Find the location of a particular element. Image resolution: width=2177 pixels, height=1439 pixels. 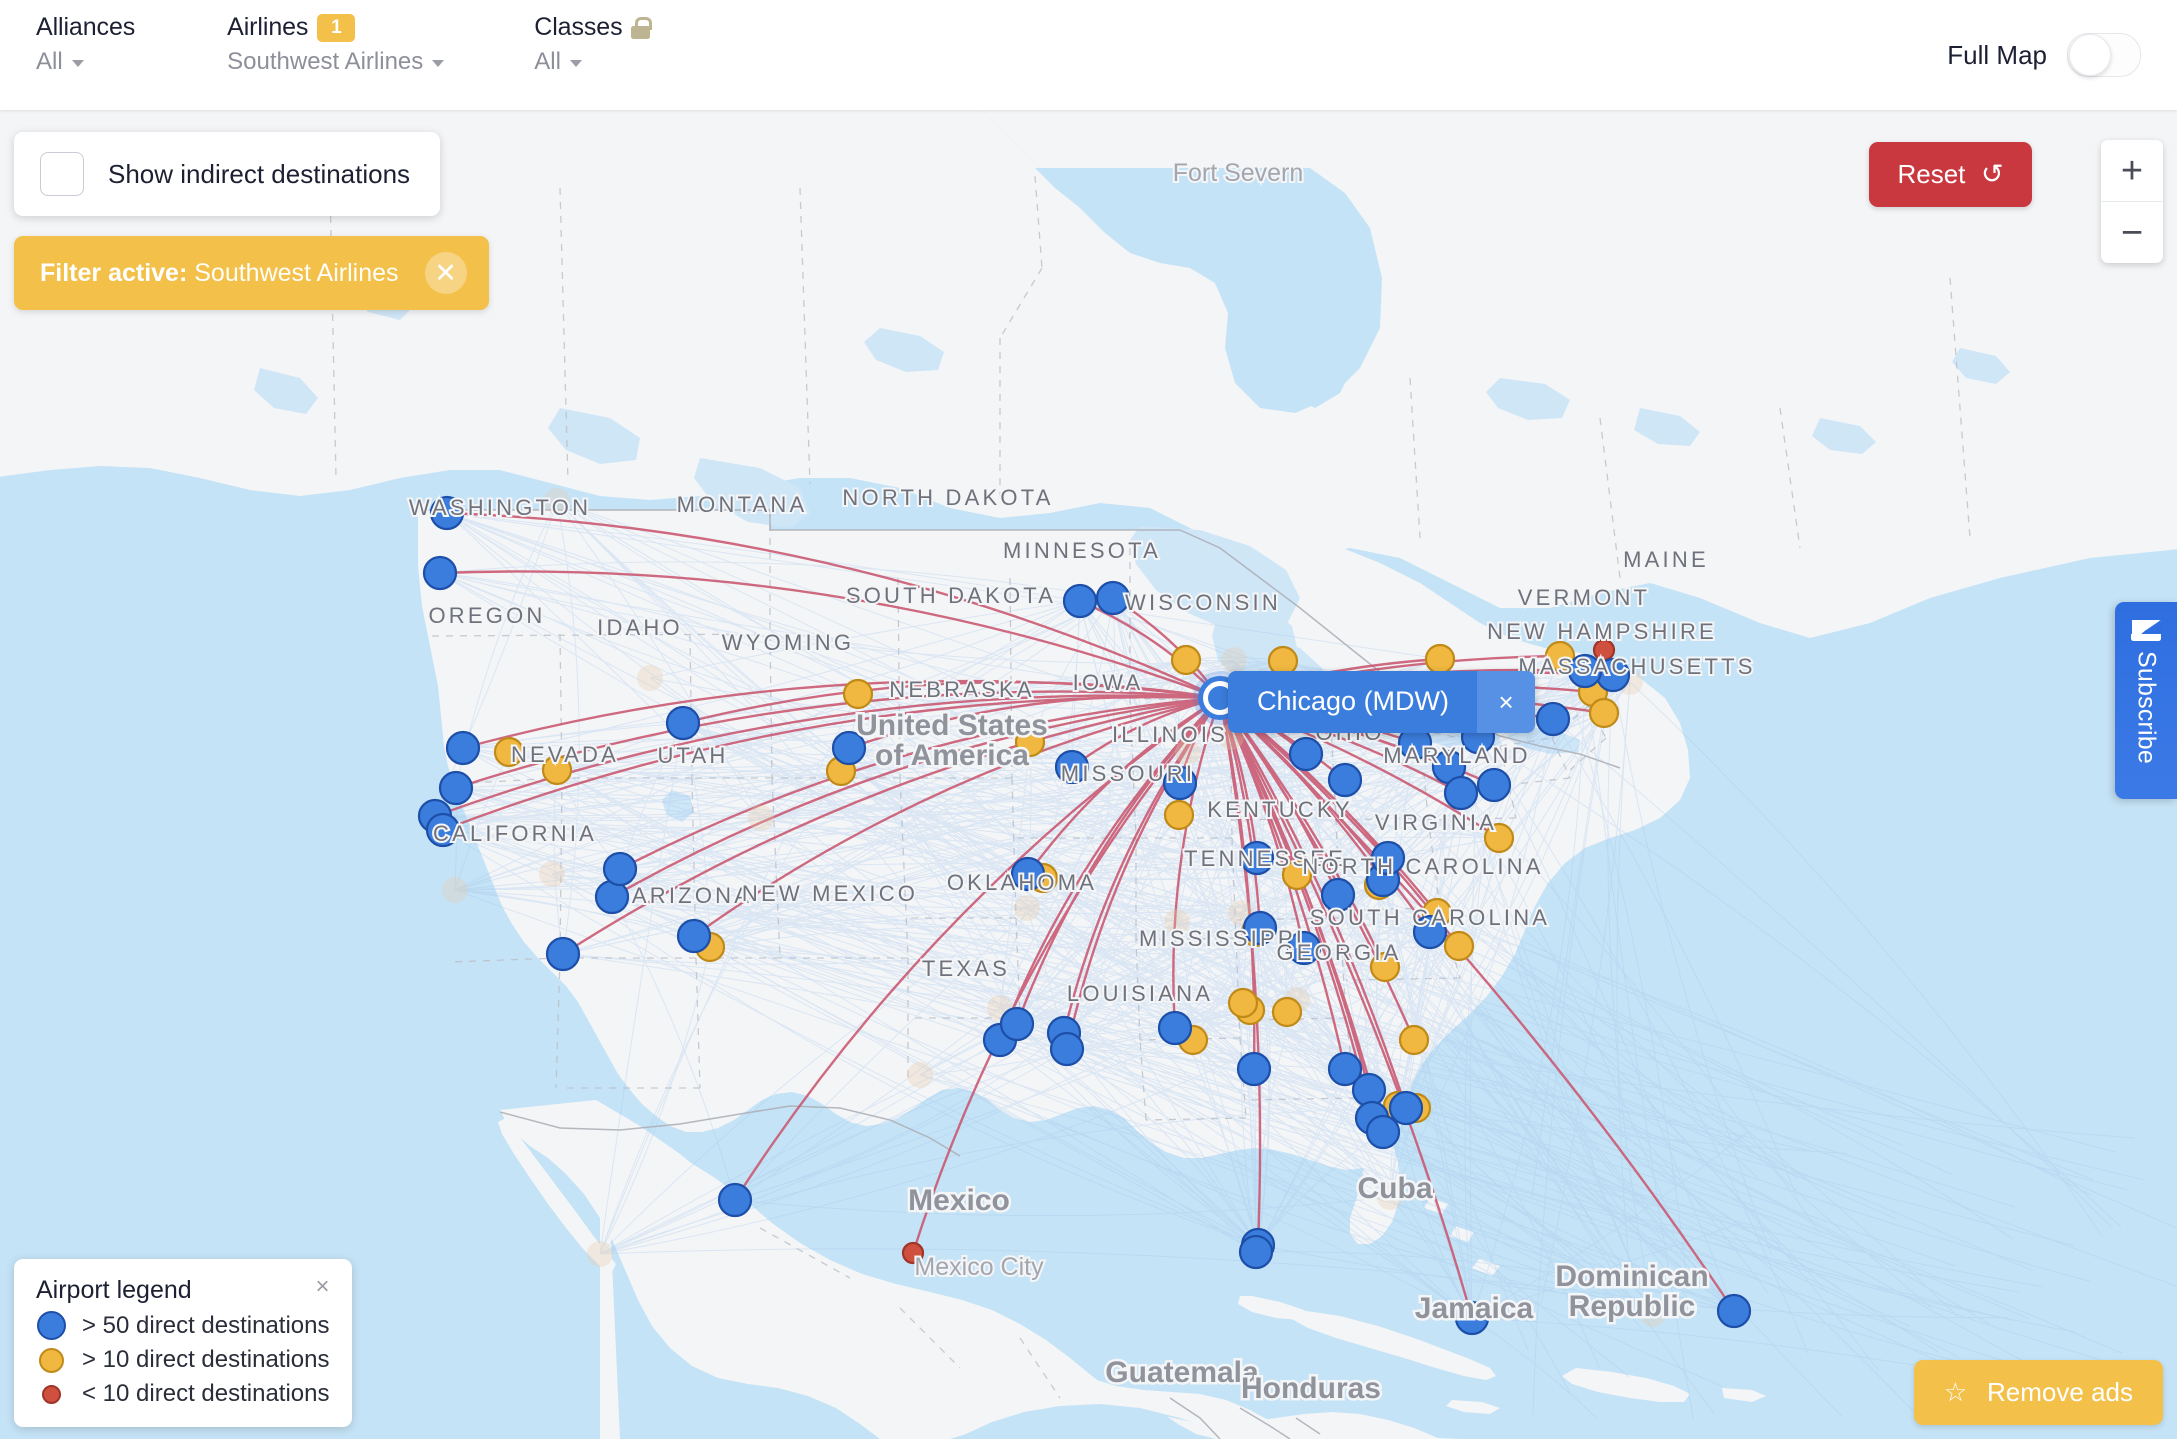

map-label-state: WASHINGTON is located at coordinates (500, 507).